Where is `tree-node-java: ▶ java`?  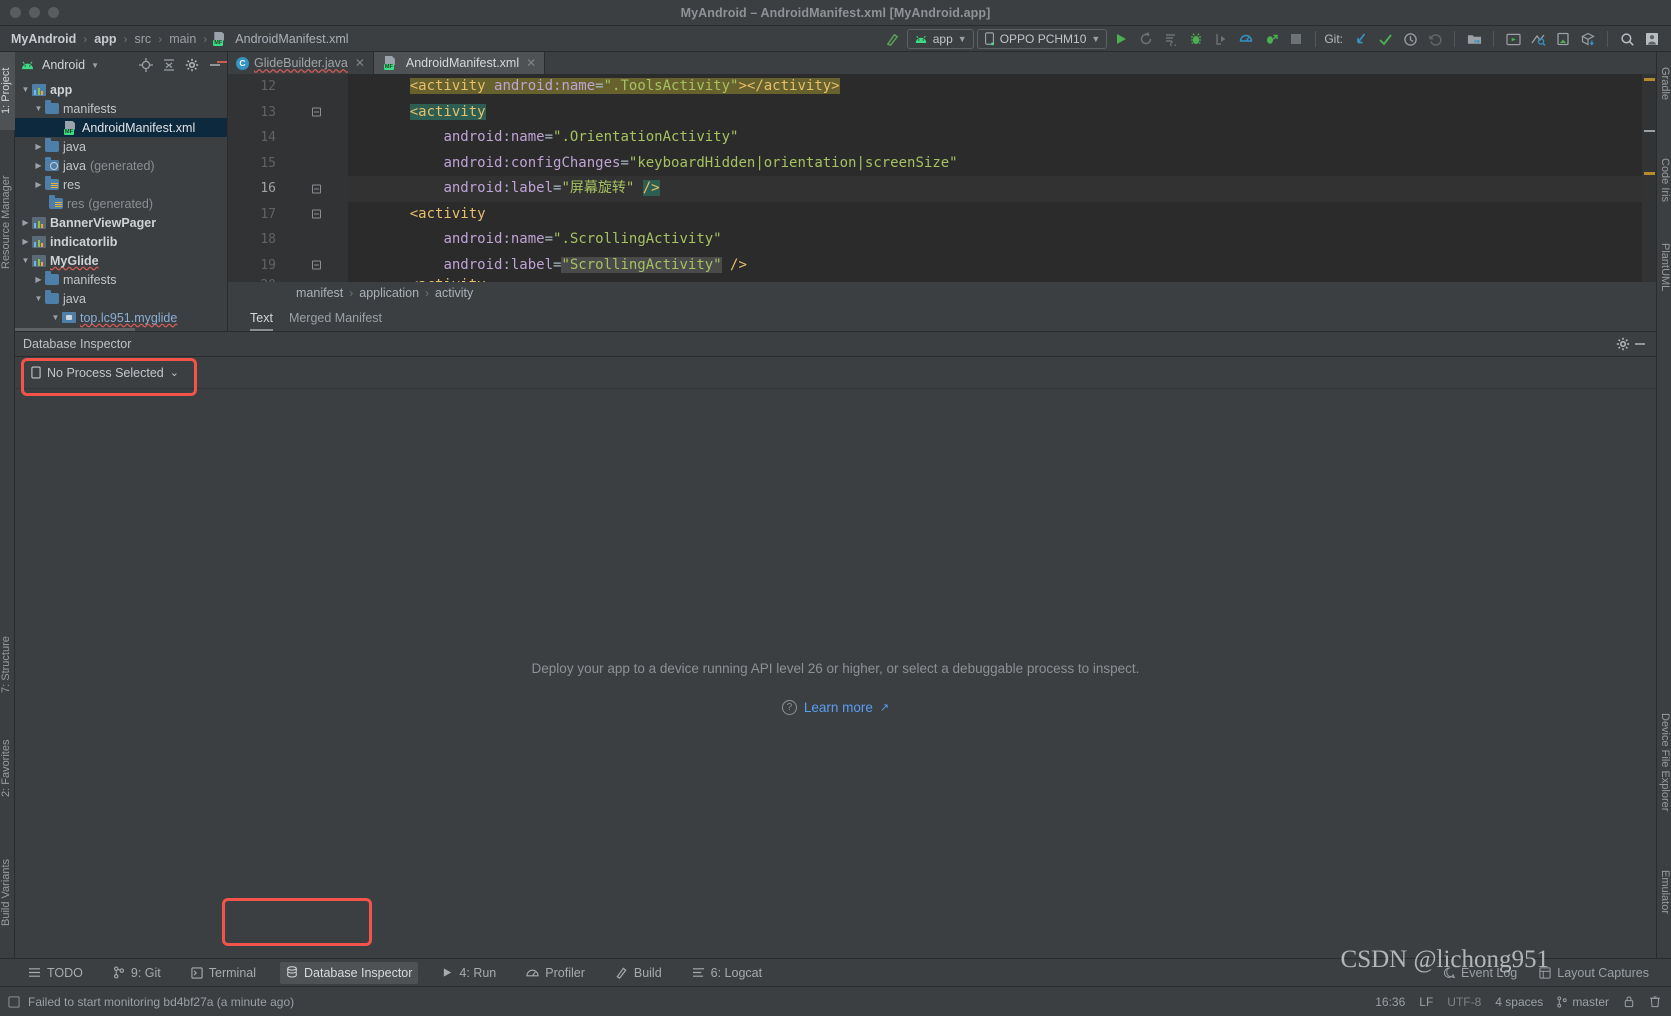
tree-node-java: ▶ java is located at coordinates (121, 146).